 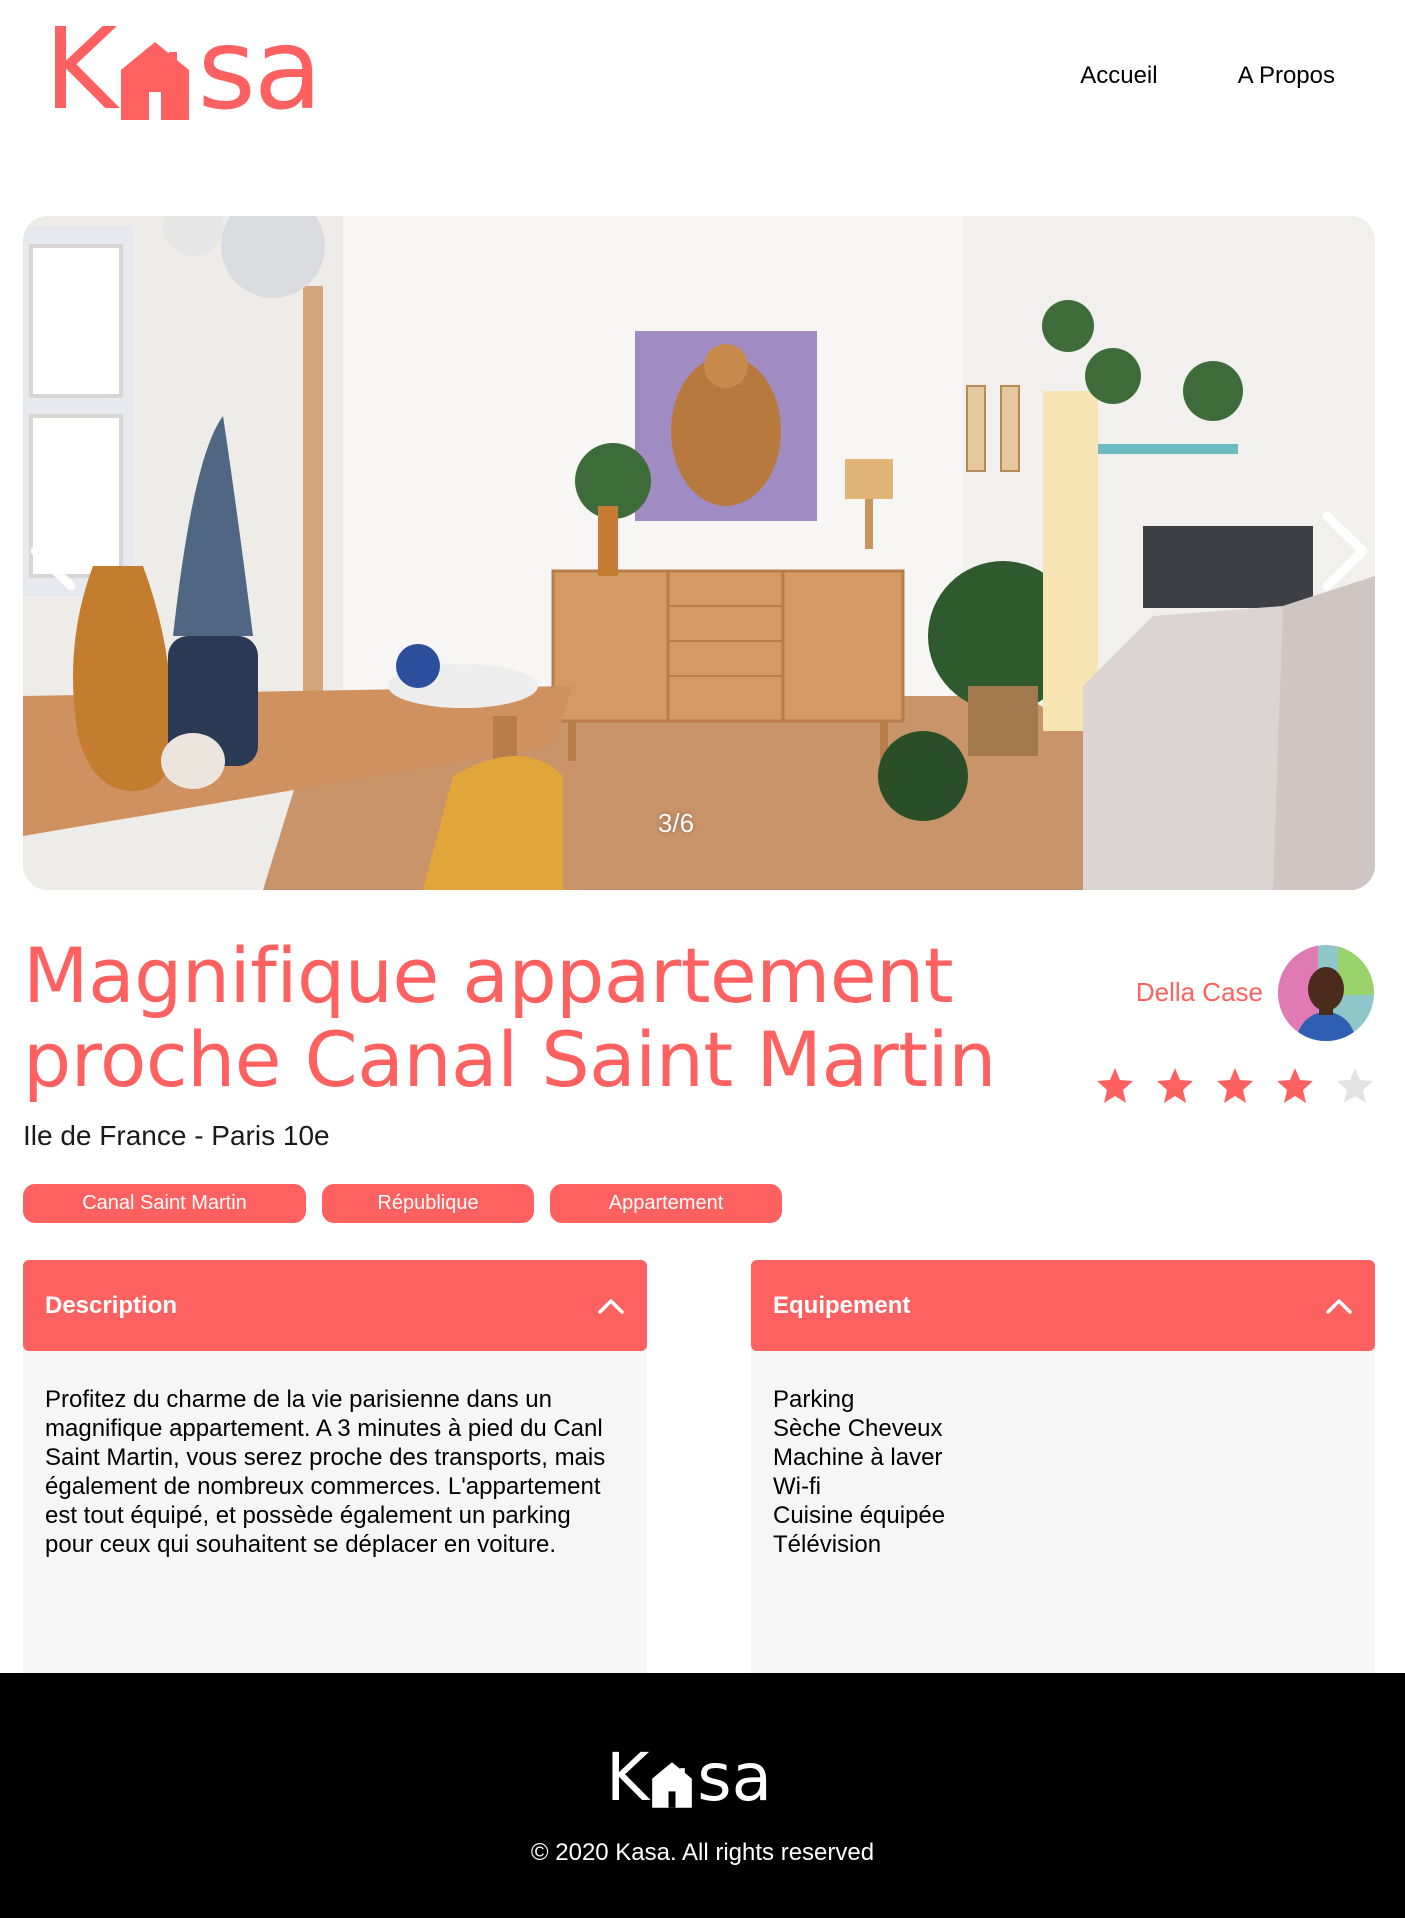 I want to click on host-avatar, so click(x=1326, y=993).